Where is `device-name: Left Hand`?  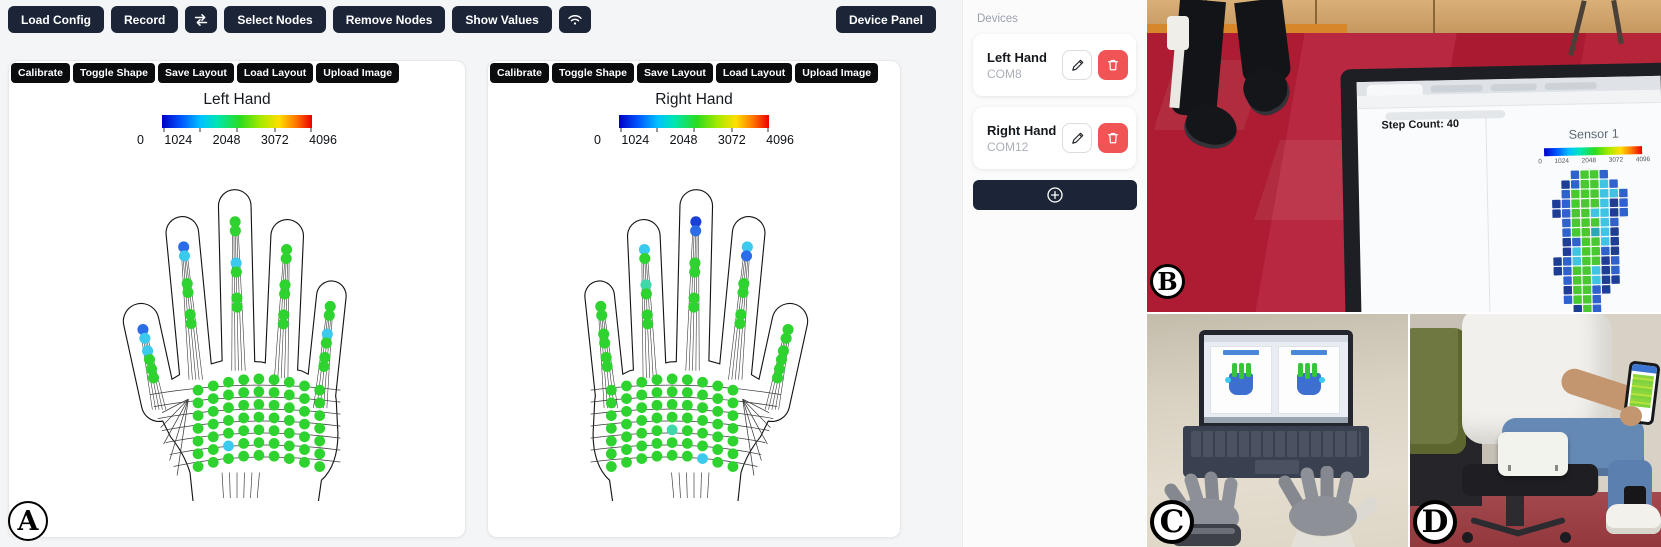
device-name: Left Hand is located at coordinates (1017, 57).